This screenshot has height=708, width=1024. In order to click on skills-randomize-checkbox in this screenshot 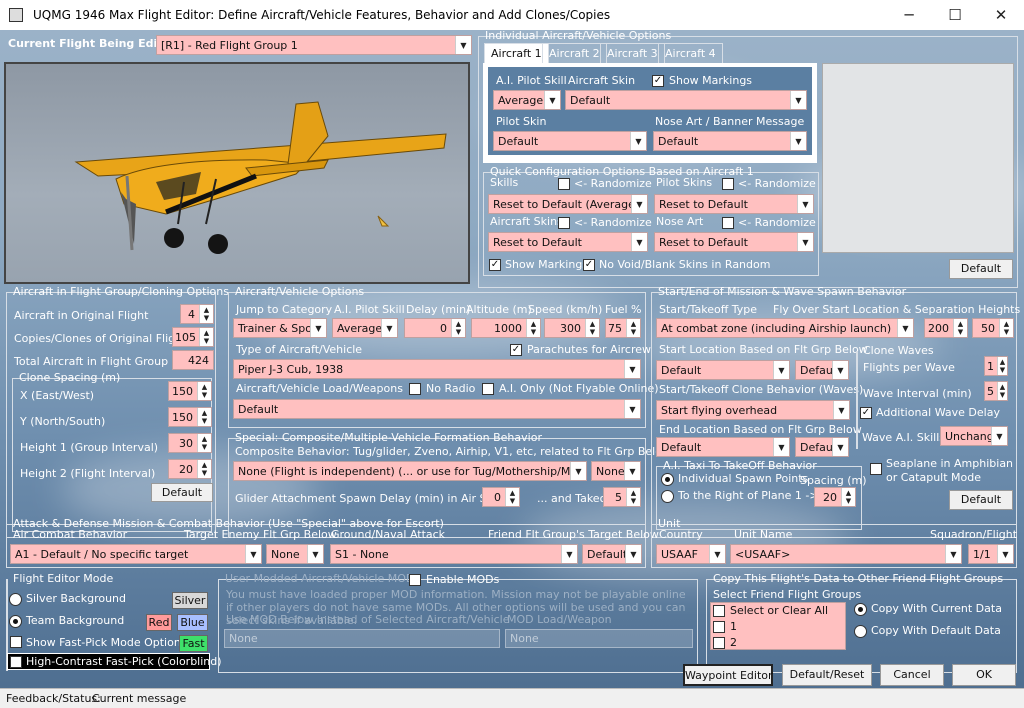, I will do `click(564, 184)`.